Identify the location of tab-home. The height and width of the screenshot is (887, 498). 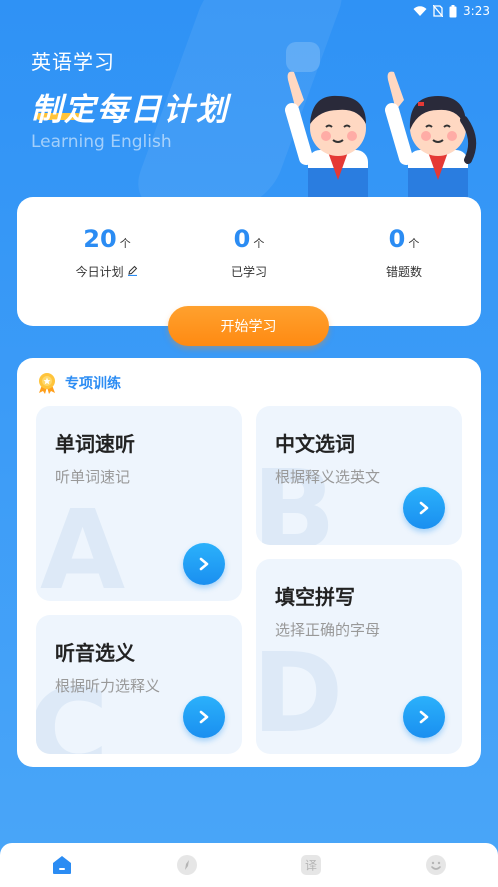
(62, 865).